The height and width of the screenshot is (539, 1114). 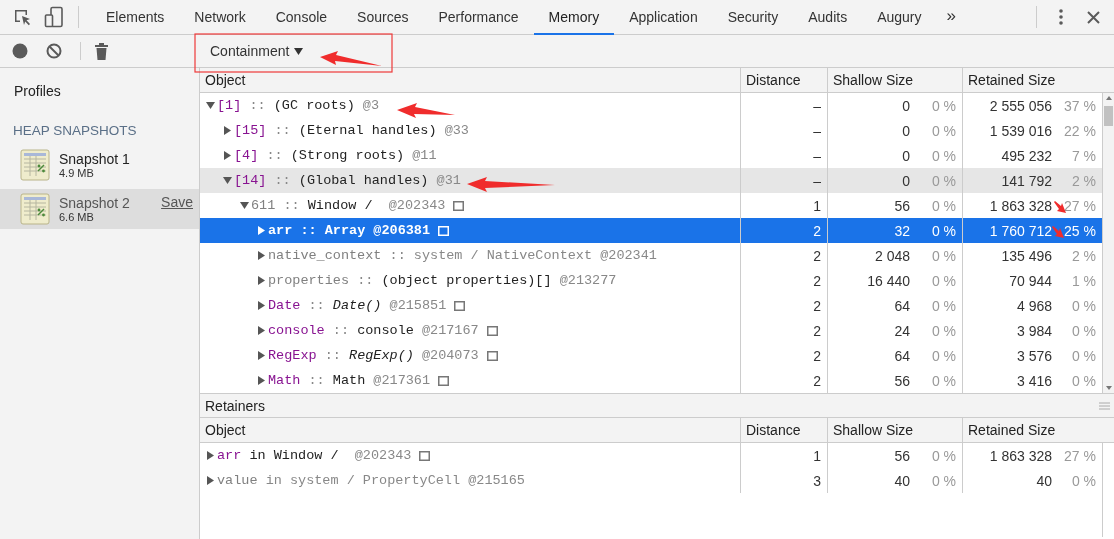 I want to click on shallow-size-cell: 24, so click(x=902, y=330).